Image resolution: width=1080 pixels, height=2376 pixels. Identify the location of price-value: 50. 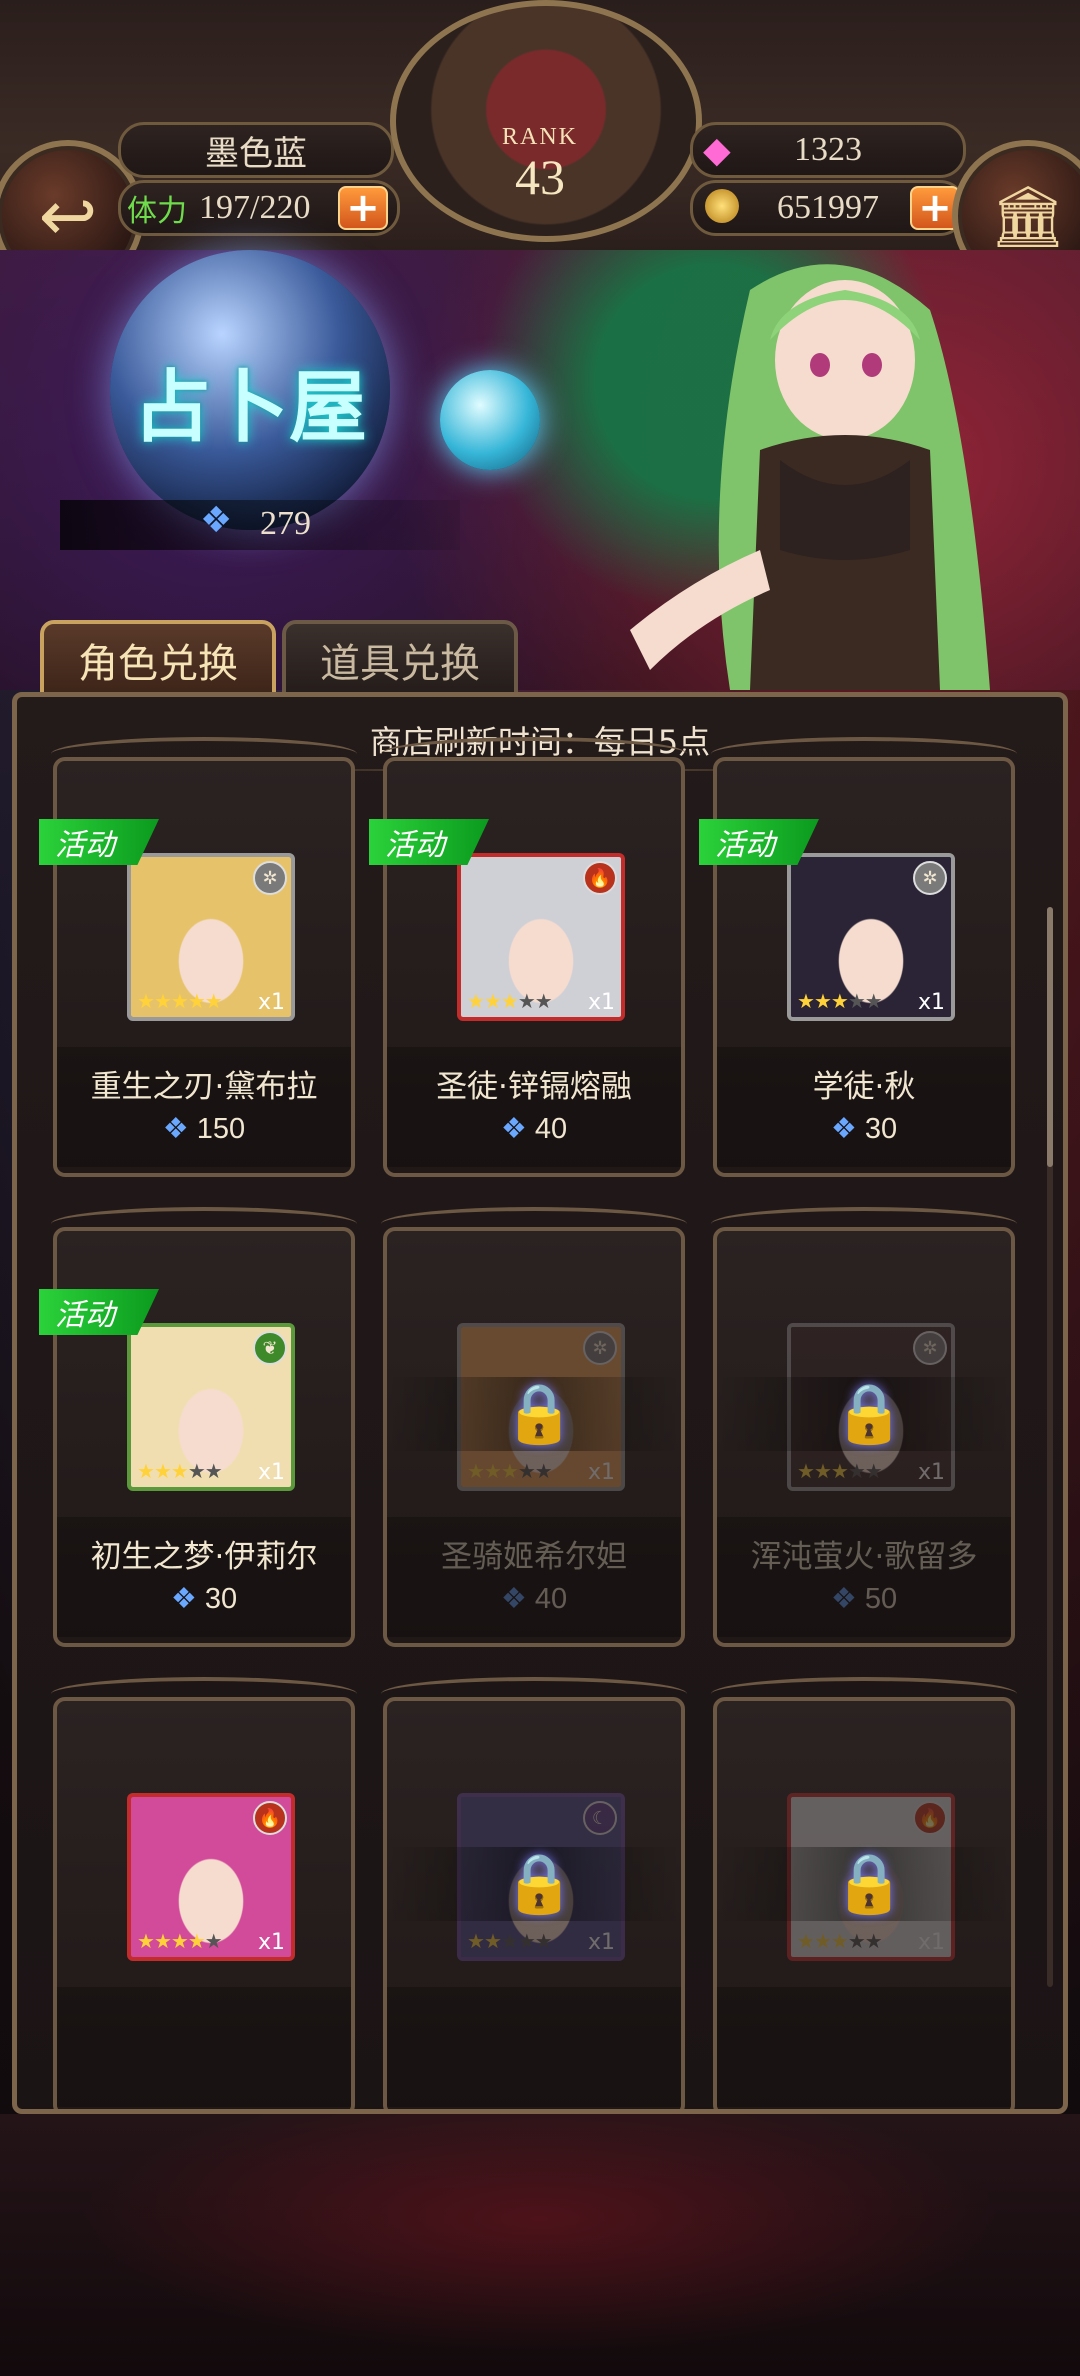
(881, 1599).